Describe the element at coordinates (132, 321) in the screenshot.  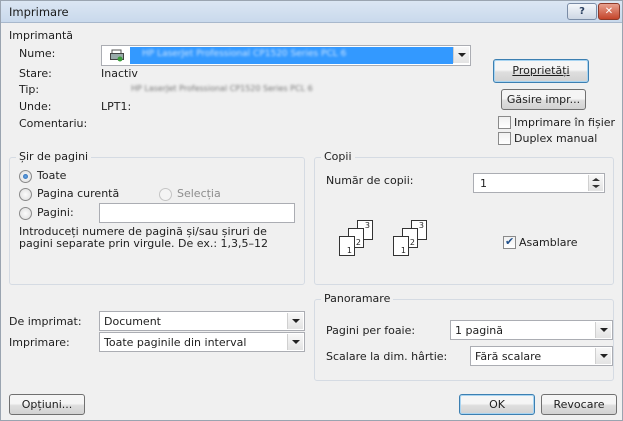
I see `print-what-value: Document` at that location.